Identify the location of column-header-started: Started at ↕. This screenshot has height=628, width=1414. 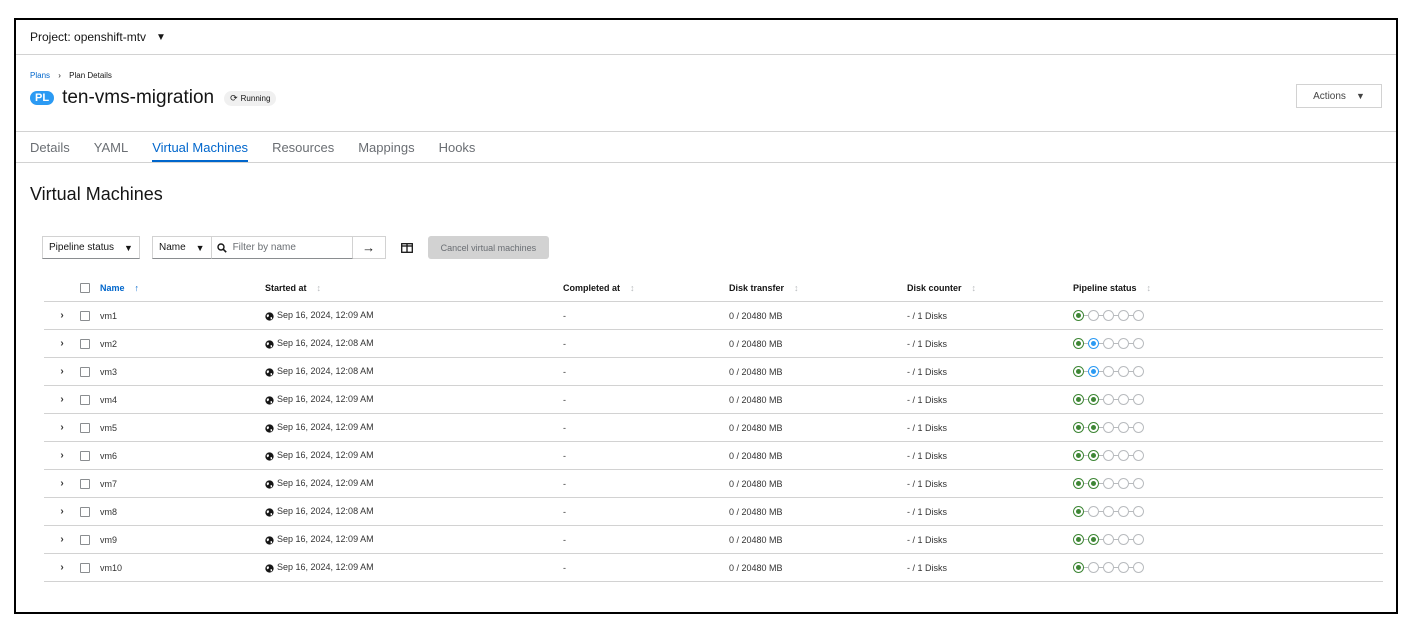
(414, 288).